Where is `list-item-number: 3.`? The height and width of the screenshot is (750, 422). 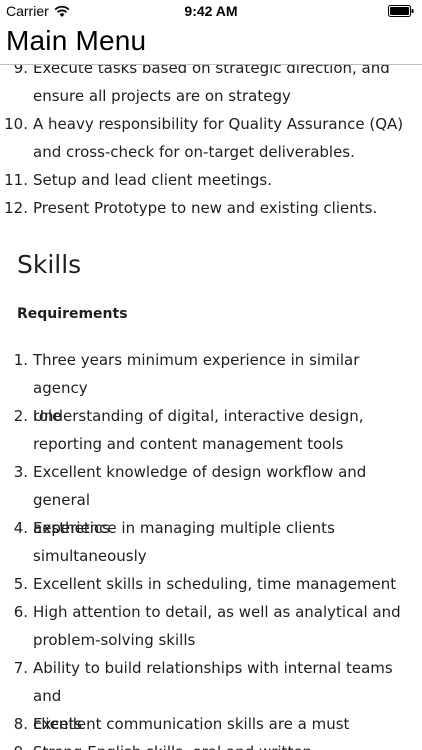 list-item-number: 3. is located at coordinates (20, 472).